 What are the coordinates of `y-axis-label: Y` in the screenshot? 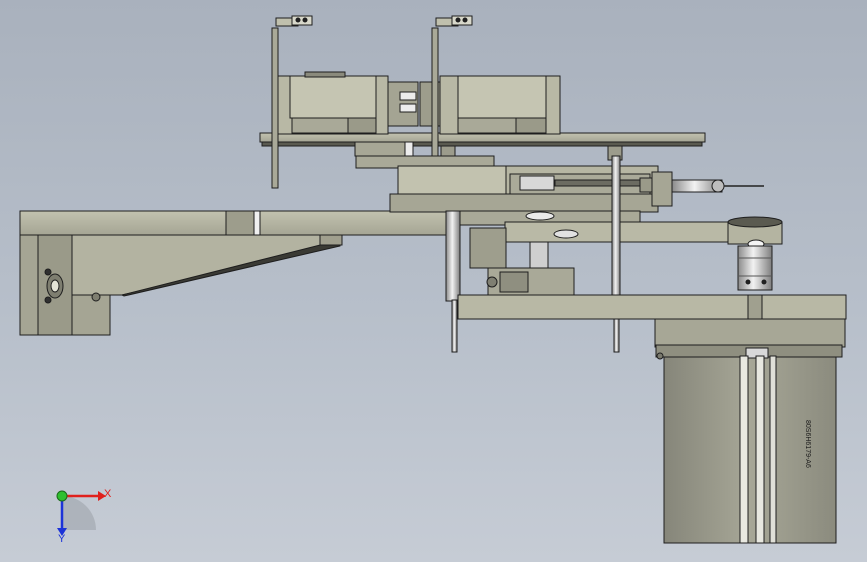 It's located at (62, 539).